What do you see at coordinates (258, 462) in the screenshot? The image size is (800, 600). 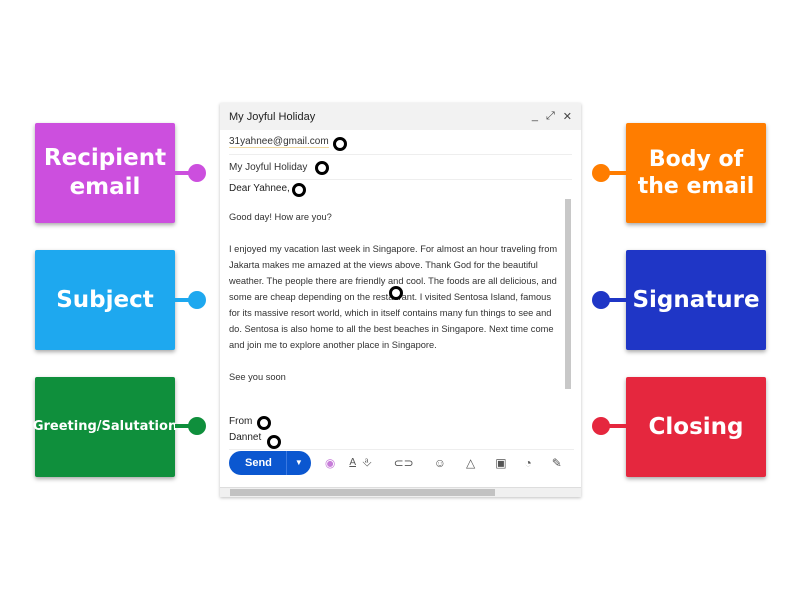 I see `send-label: Send` at bounding box center [258, 462].